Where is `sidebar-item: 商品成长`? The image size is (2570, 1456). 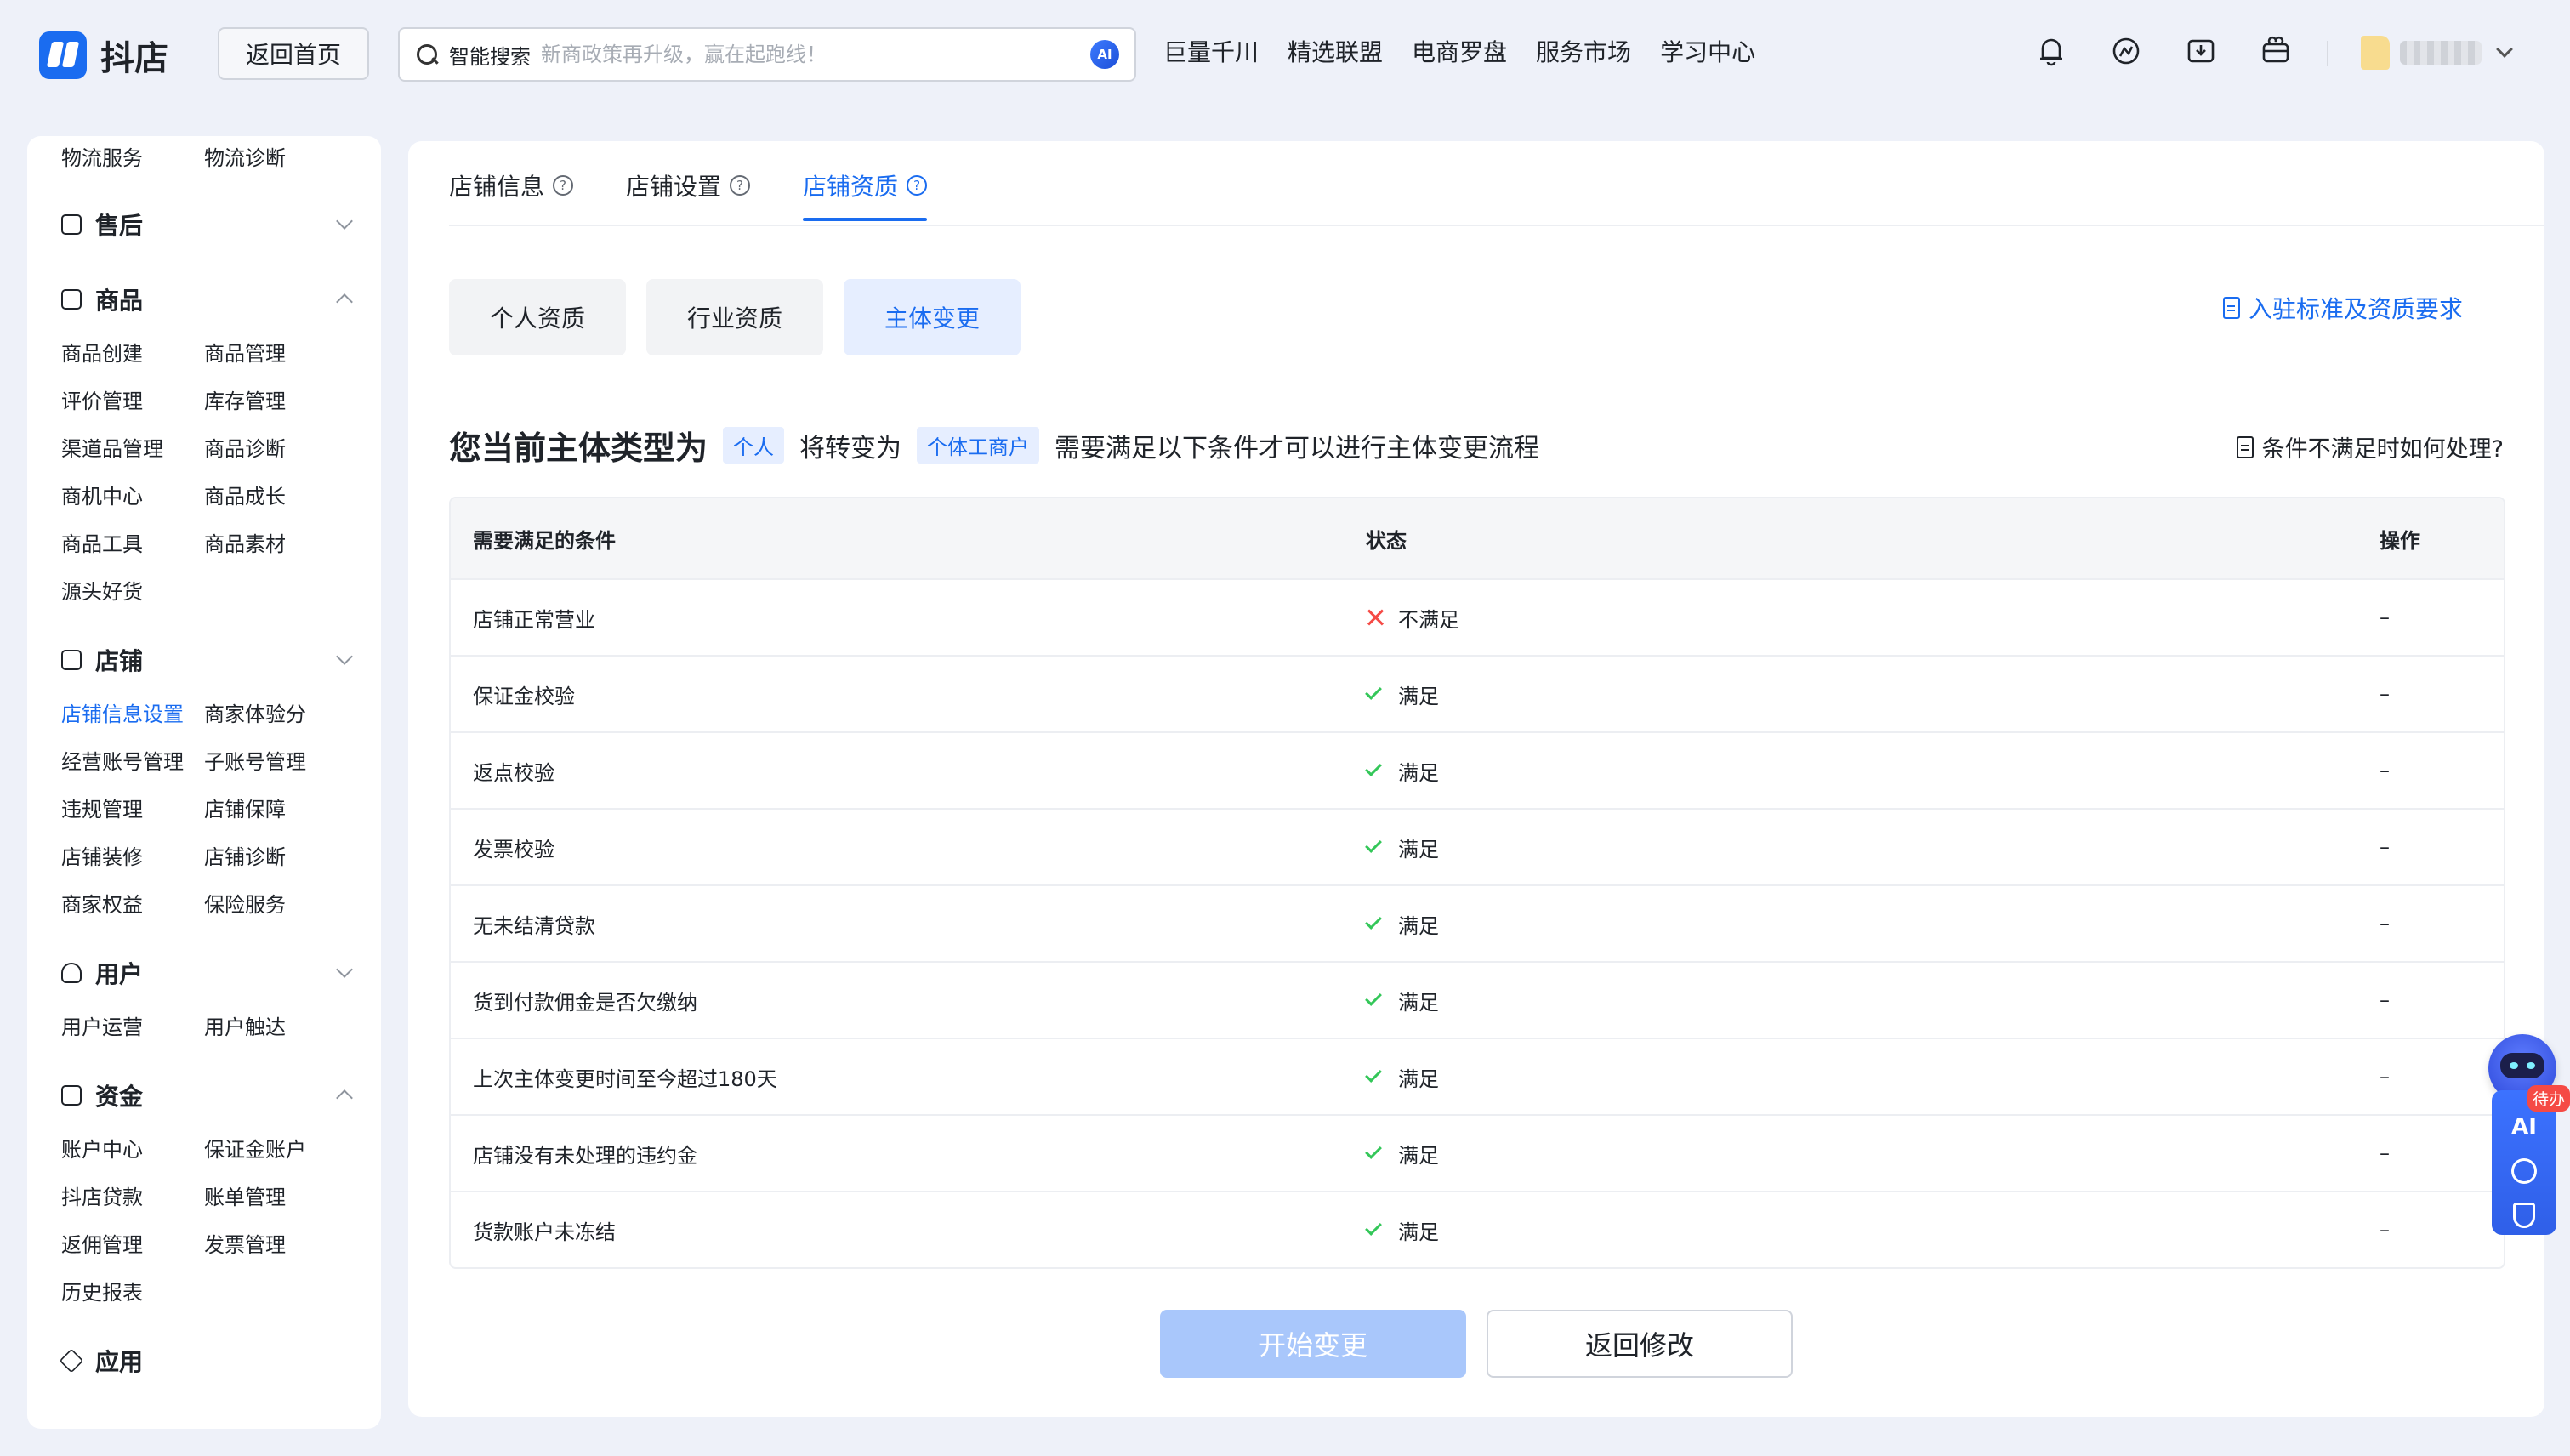 sidebar-item: 商品成长 is located at coordinates (245, 494).